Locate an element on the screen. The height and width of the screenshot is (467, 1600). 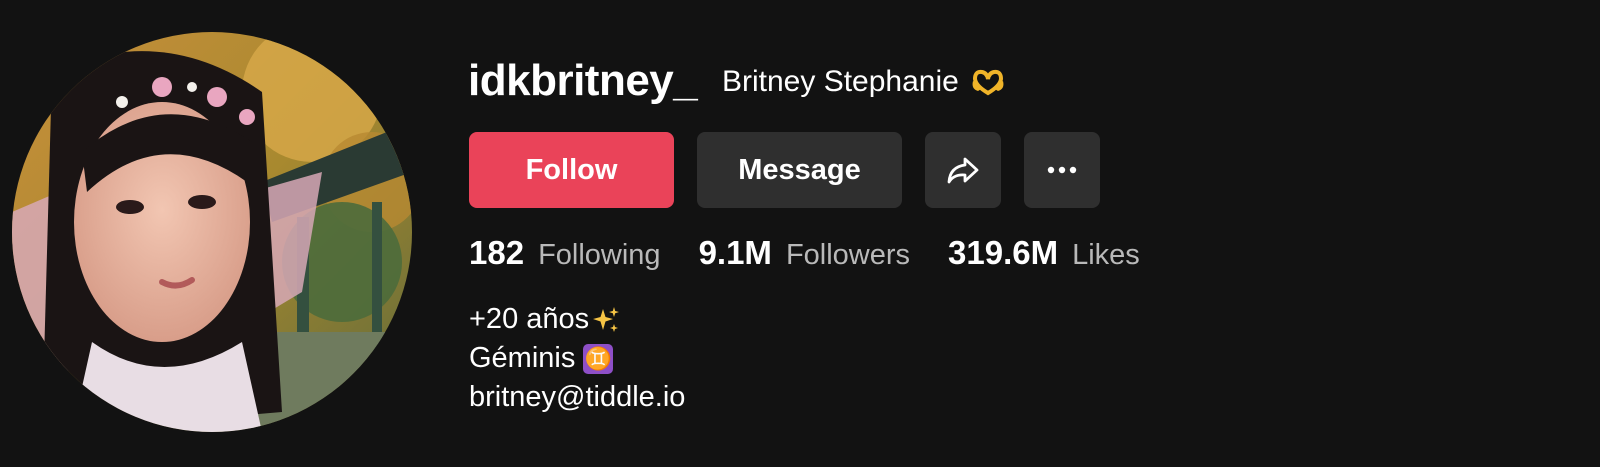
username: idkbritney_ is located at coordinates (583, 80).